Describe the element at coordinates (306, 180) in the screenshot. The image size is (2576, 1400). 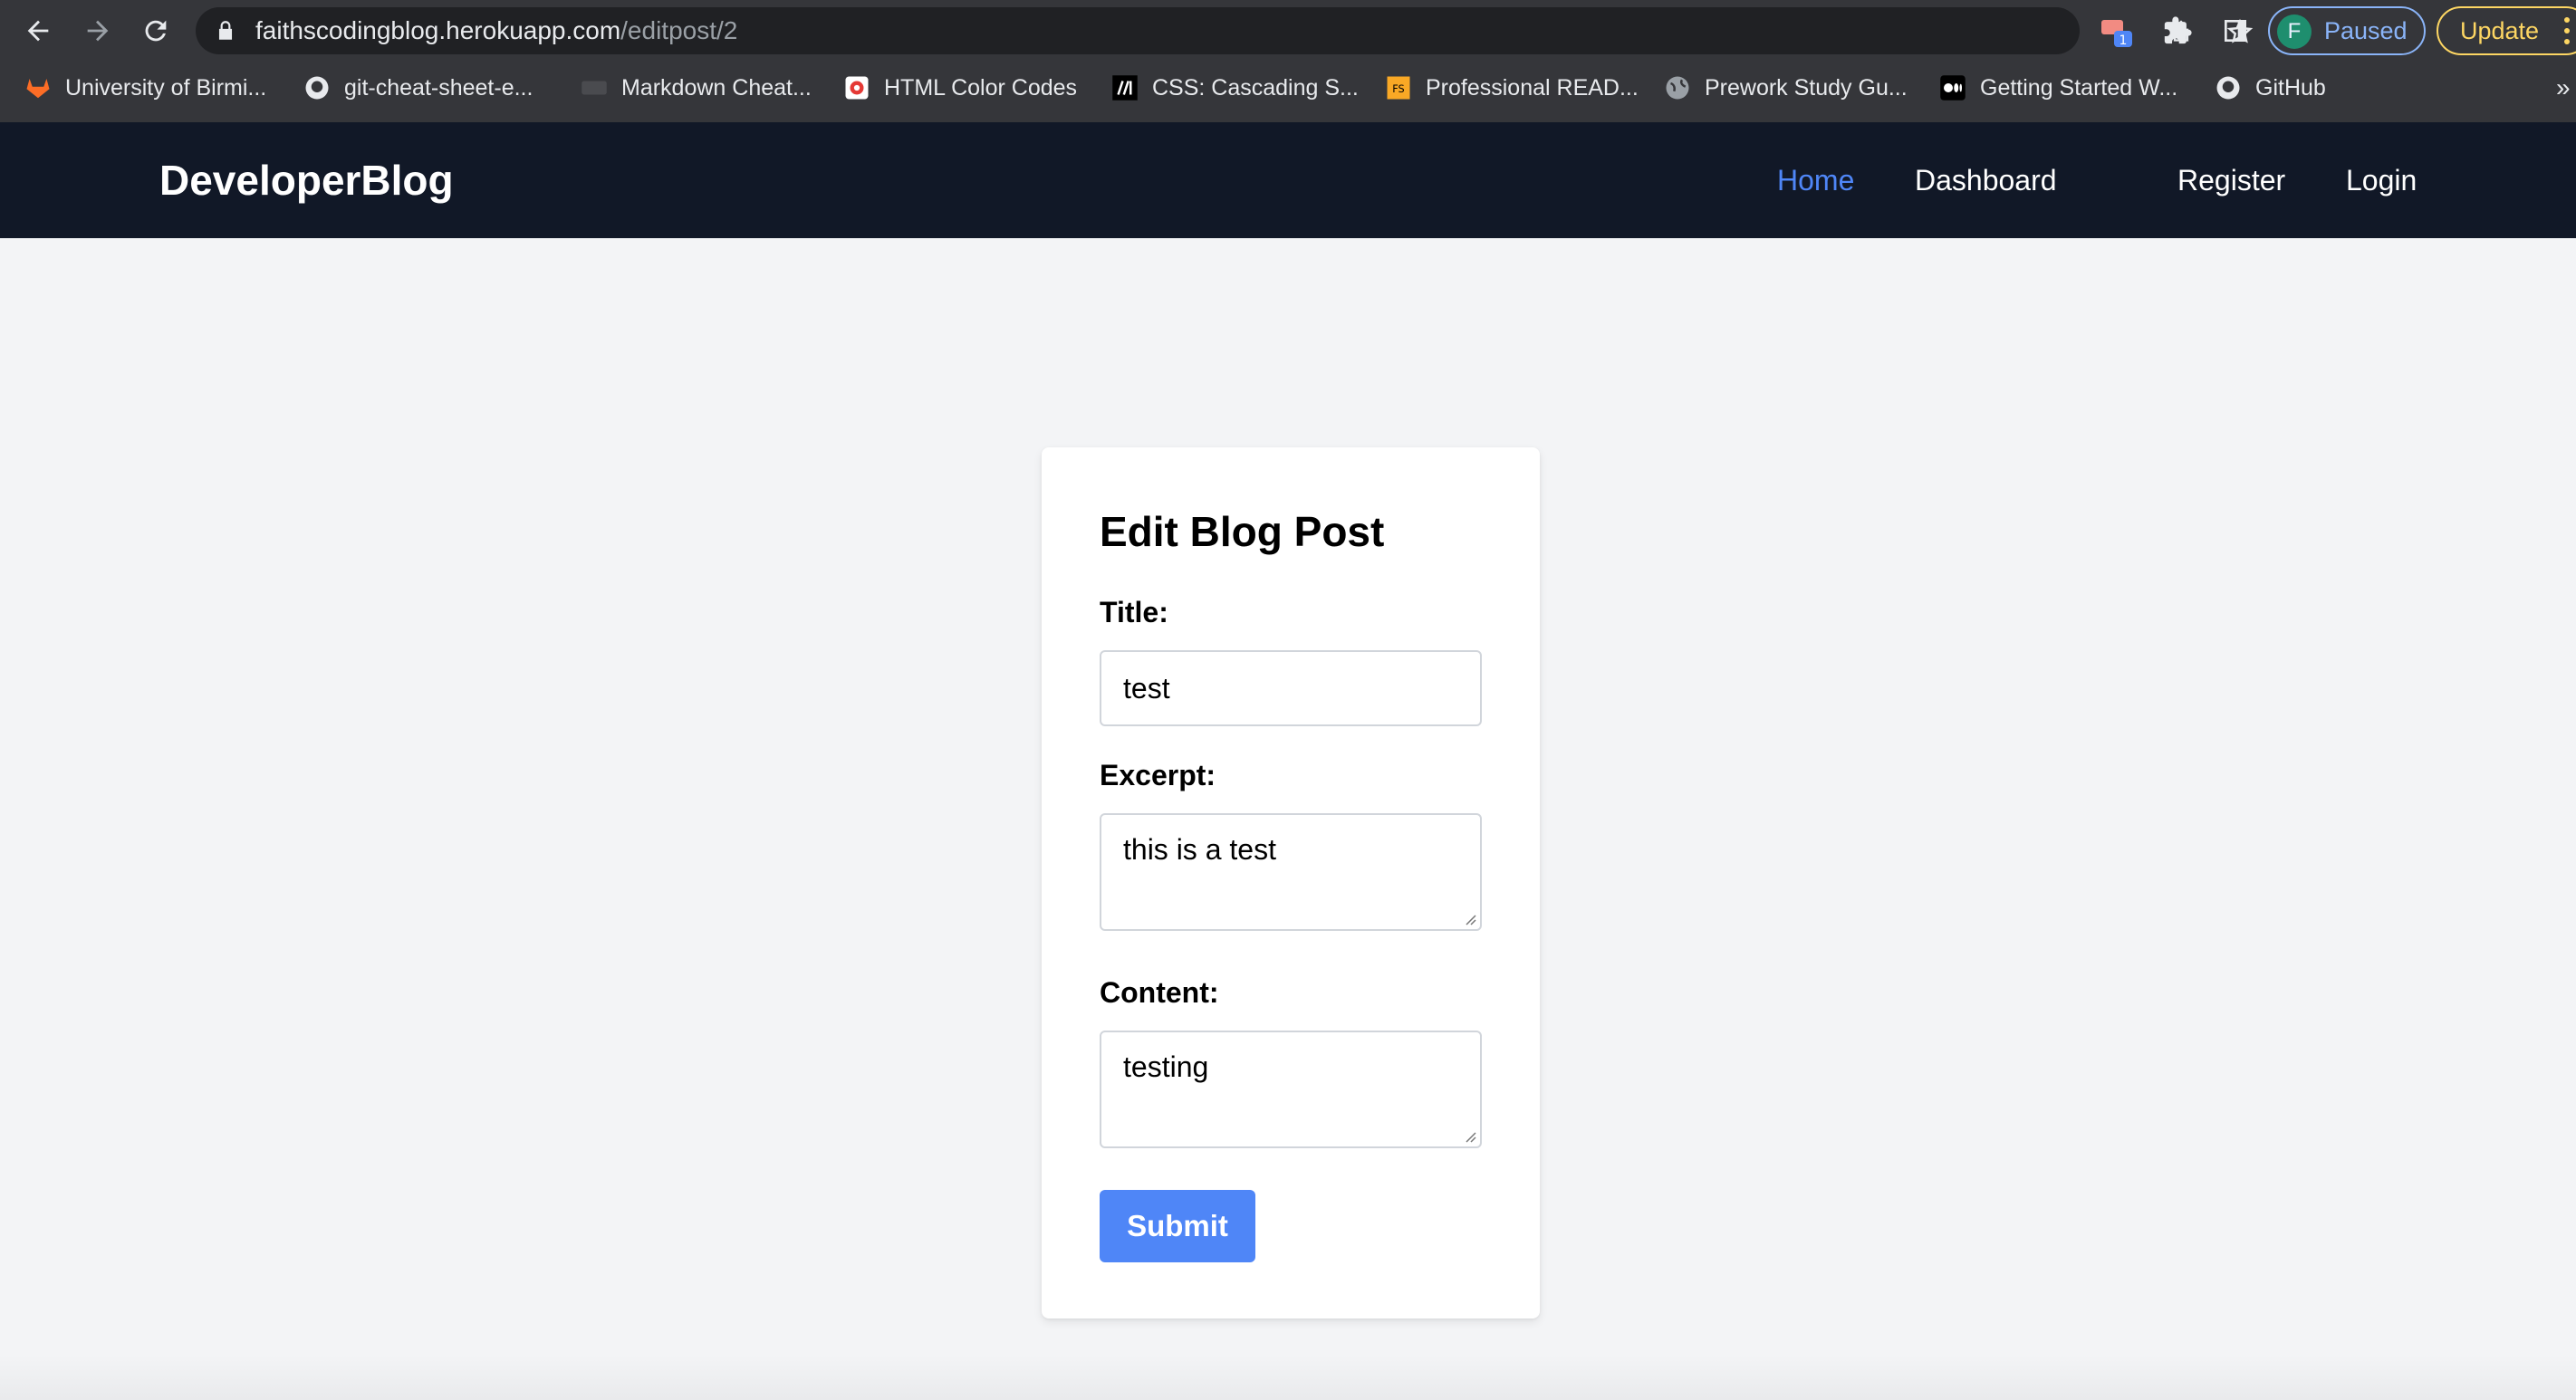
I see `brand-logo-link: DeveloperBlog` at that location.